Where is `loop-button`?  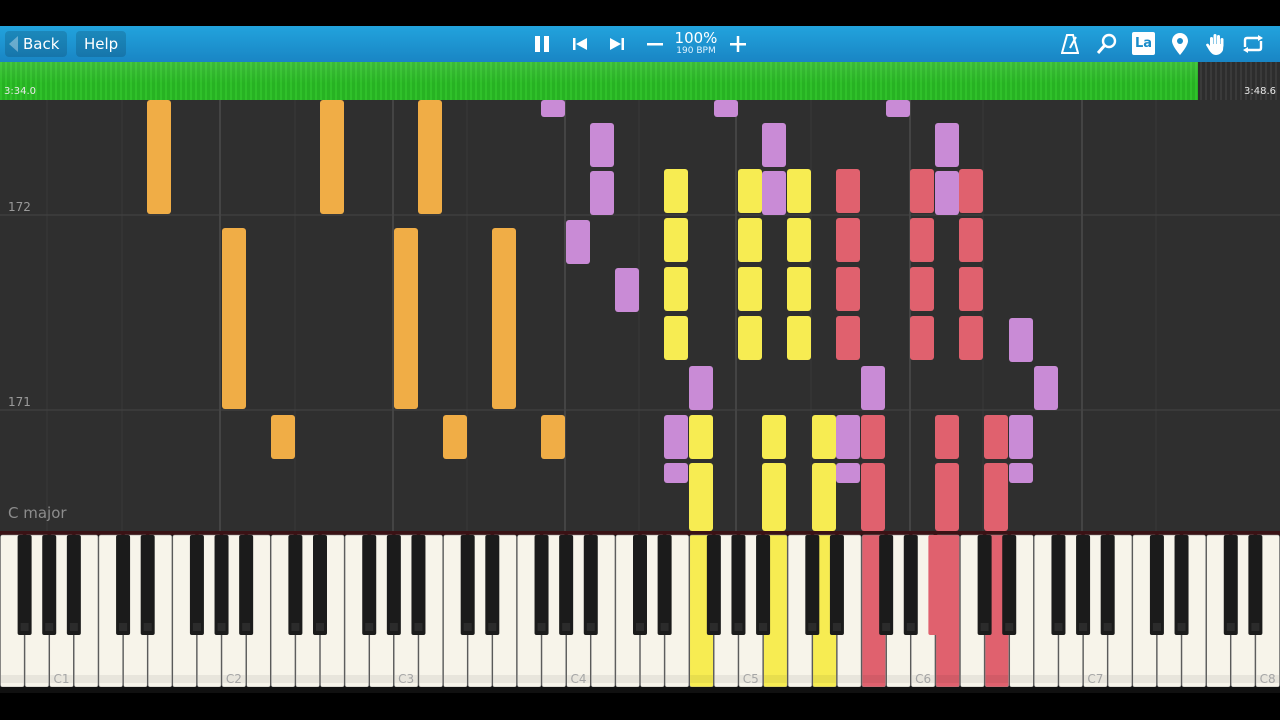
loop-button is located at coordinates (1253, 44).